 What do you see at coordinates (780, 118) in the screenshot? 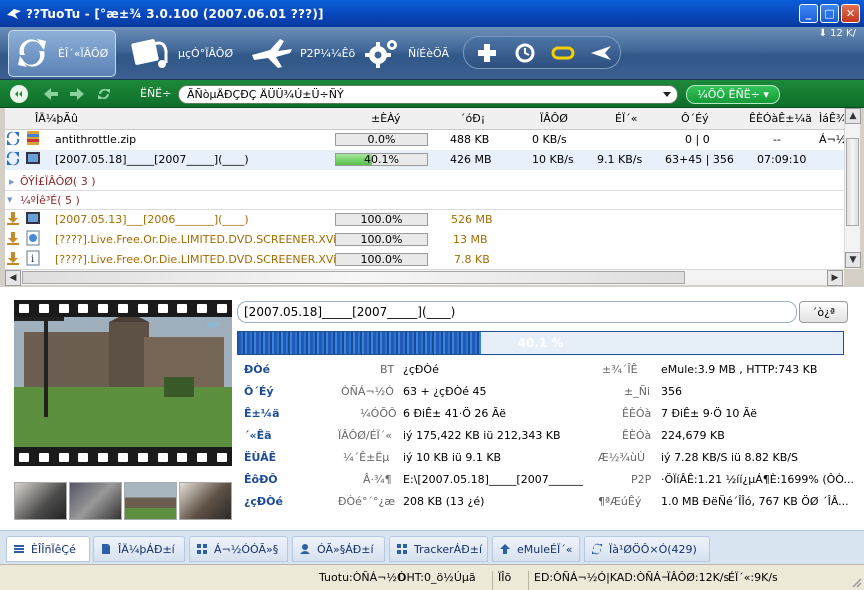
I see `col-remaining: ÊÈÓàÊ±¼ä` at bounding box center [780, 118].